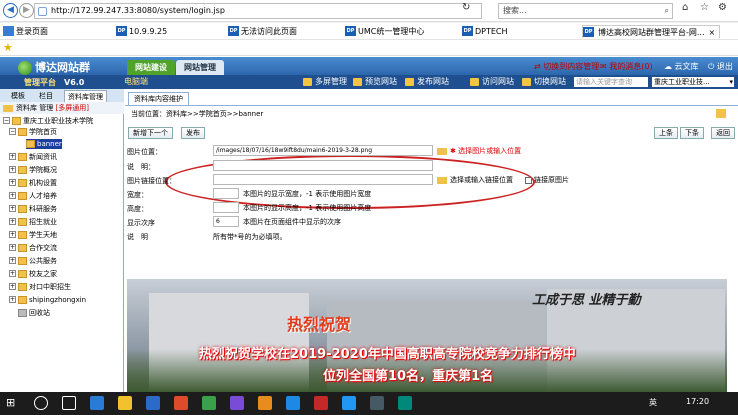 Image resolution: width=738 pixels, height=415 pixels. What do you see at coordinates (427, 82) in the screenshot?
I see `publish-site-button: 发布网站` at bounding box center [427, 82].